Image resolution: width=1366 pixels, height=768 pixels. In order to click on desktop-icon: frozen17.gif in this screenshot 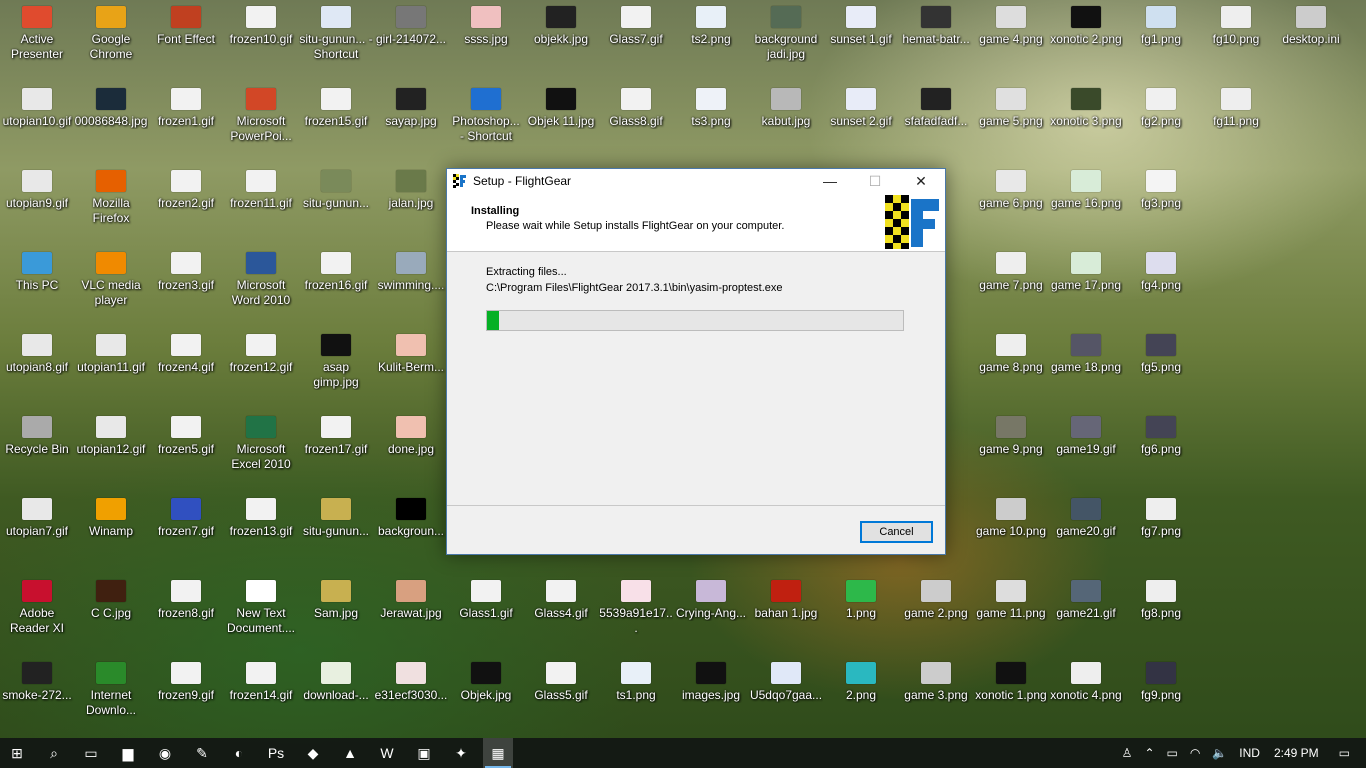, I will do `click(336, 433)`.